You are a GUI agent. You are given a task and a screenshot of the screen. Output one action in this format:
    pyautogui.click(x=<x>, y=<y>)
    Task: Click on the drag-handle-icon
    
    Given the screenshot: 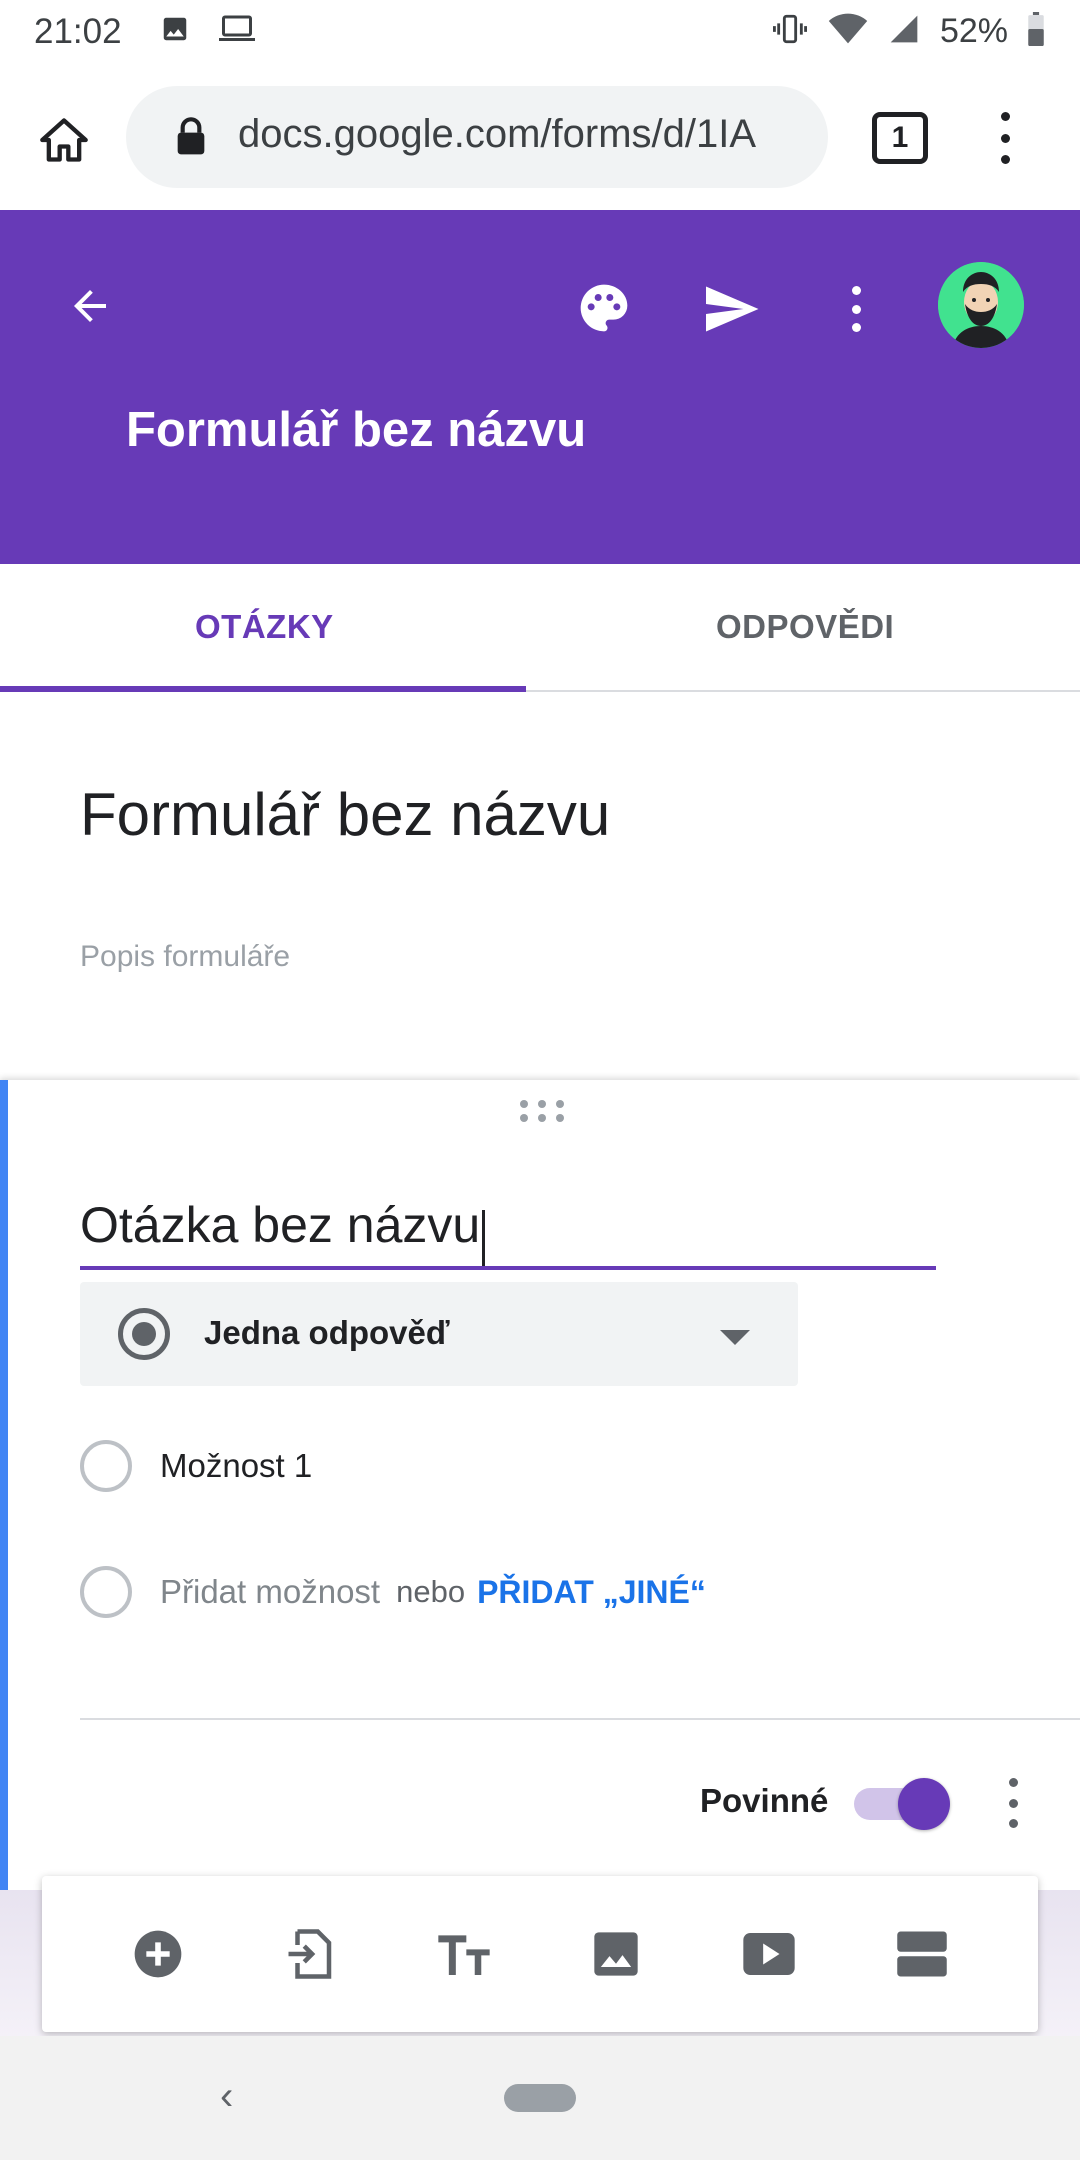 What is the action you would take?
    pyautogui.click(x=542, y=1112)
    